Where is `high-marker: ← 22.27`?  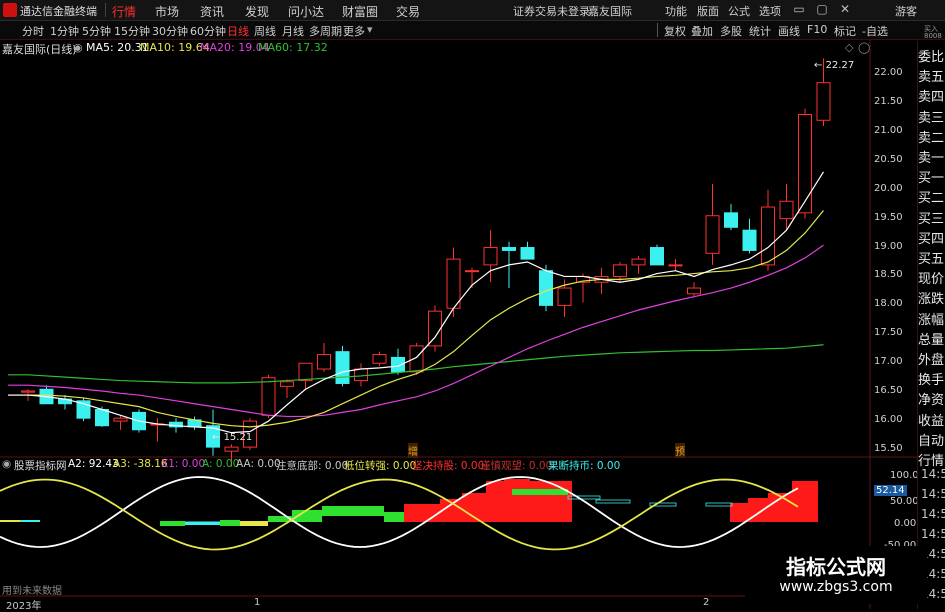 high-marker: ← 22.27 is located at coordinates (834, 65).